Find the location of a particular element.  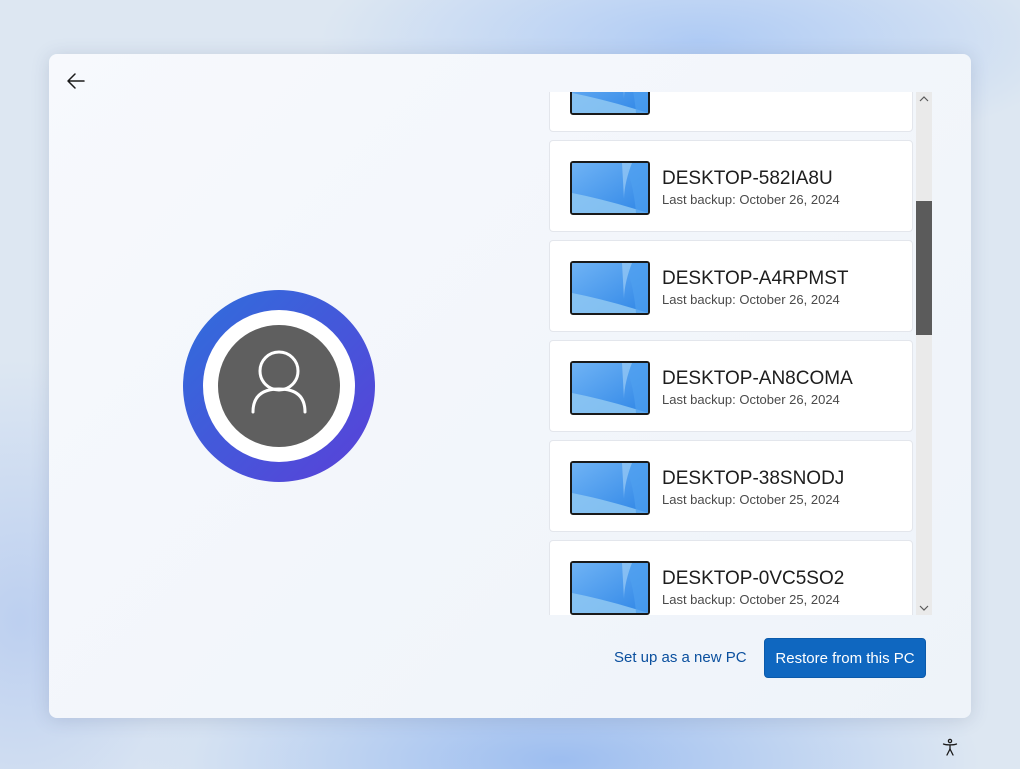

back-arrow-icon is located at coordinates (76, 81).